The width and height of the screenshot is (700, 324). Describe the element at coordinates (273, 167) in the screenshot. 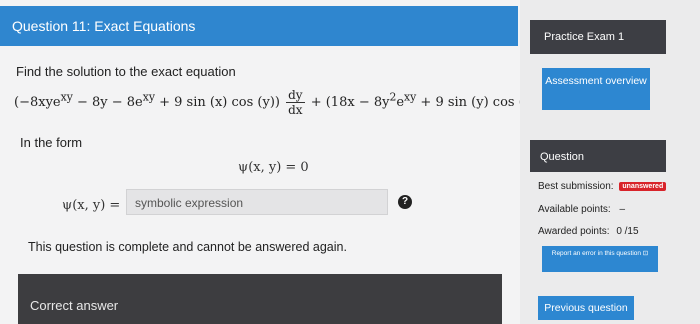

I see `psi-equation: ψ(x, y) = 0` at that location.